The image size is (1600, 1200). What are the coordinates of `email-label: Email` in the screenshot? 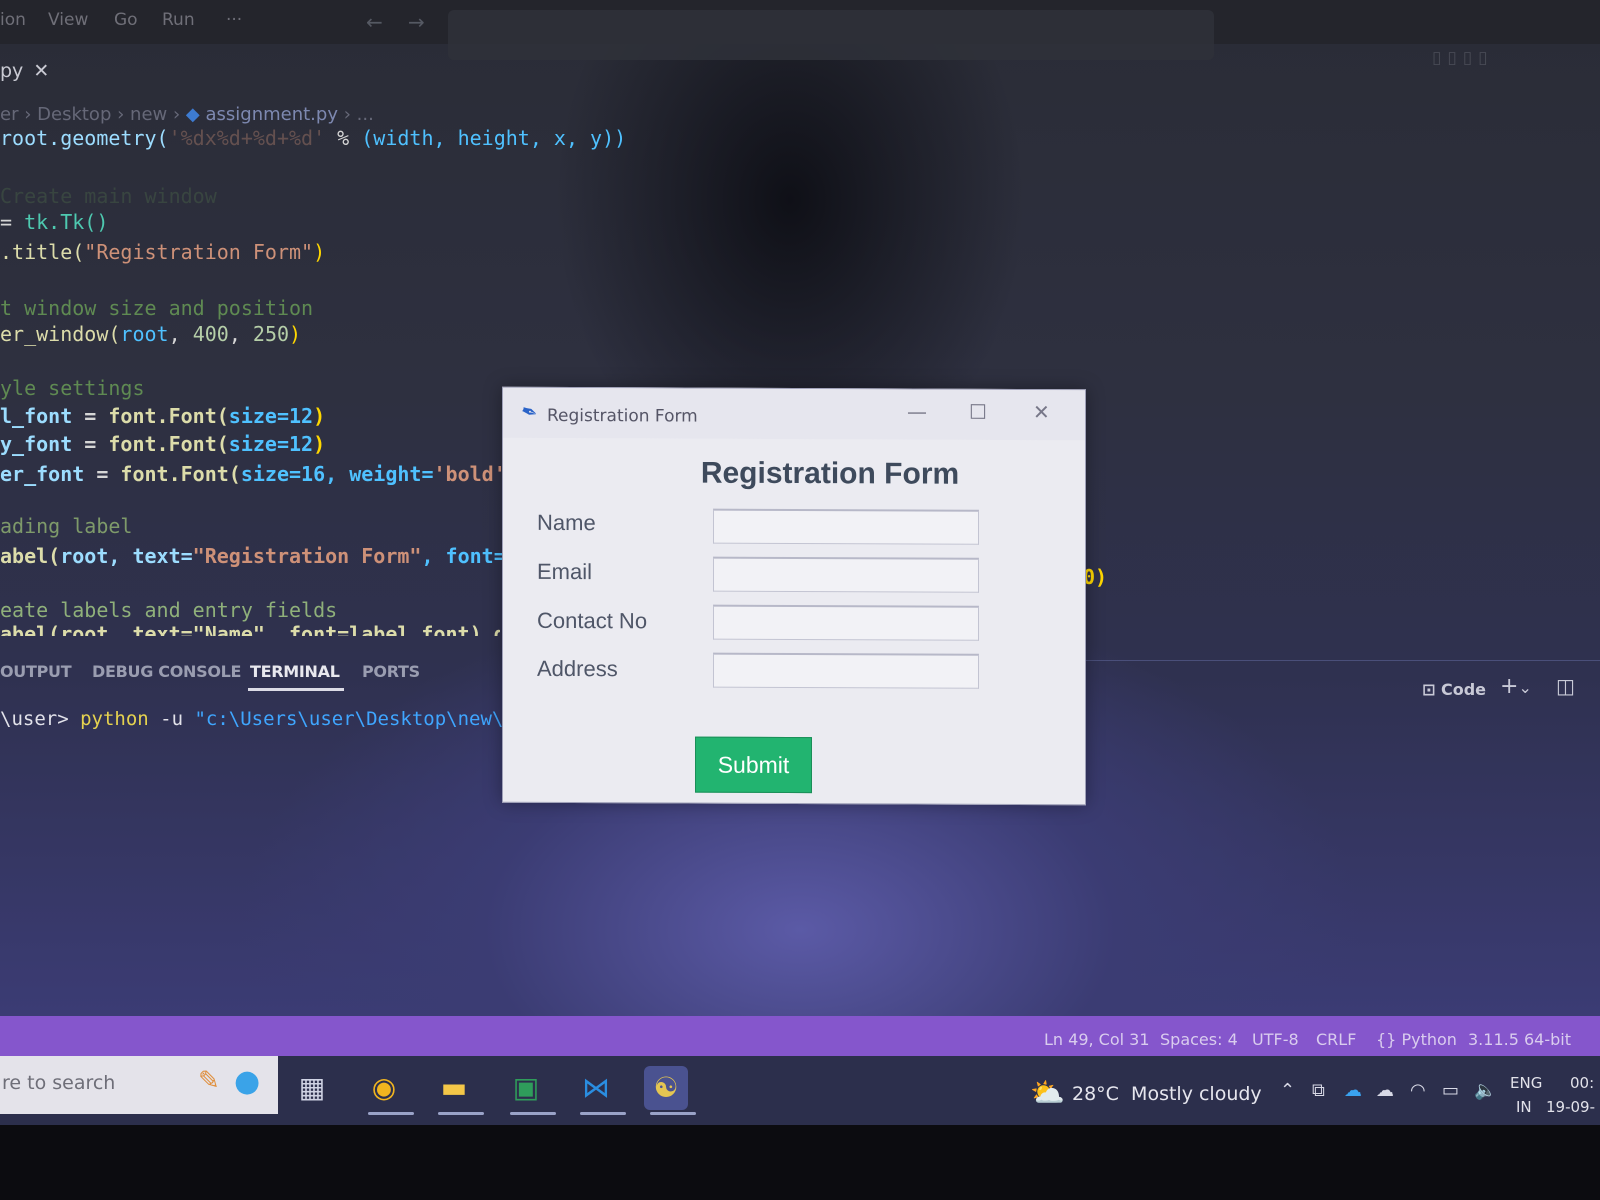 It's located at (565, 571).